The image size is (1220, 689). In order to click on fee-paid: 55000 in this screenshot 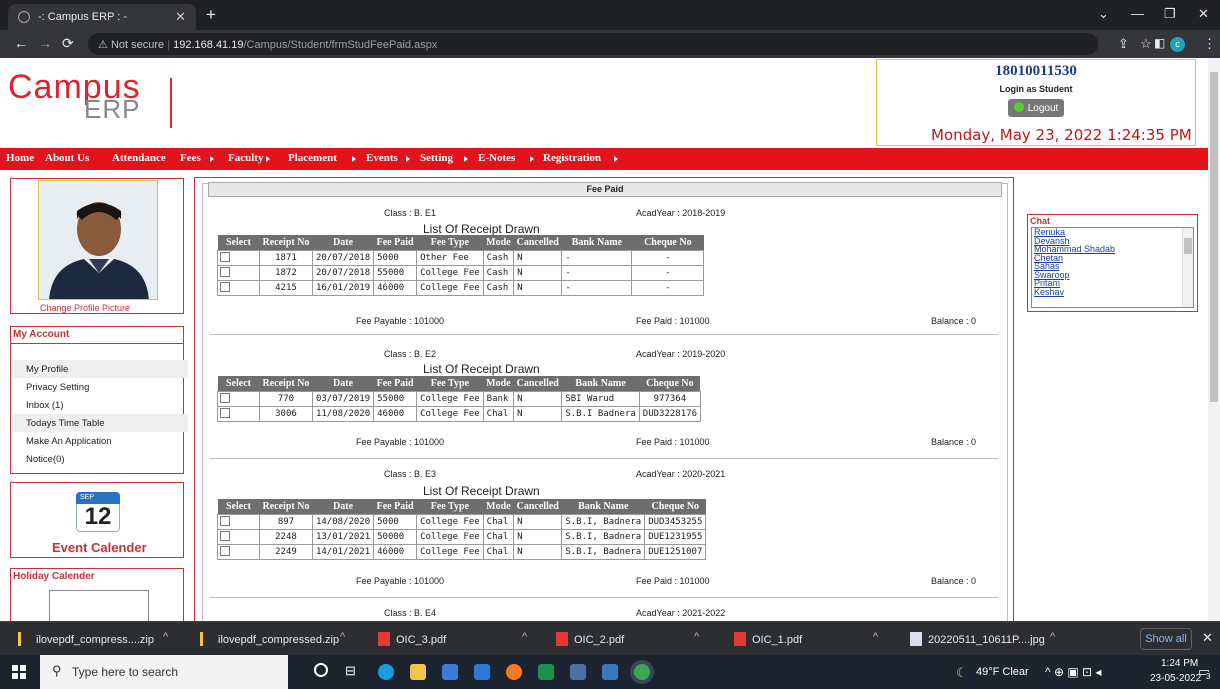, I will do `click(395, 398)`.